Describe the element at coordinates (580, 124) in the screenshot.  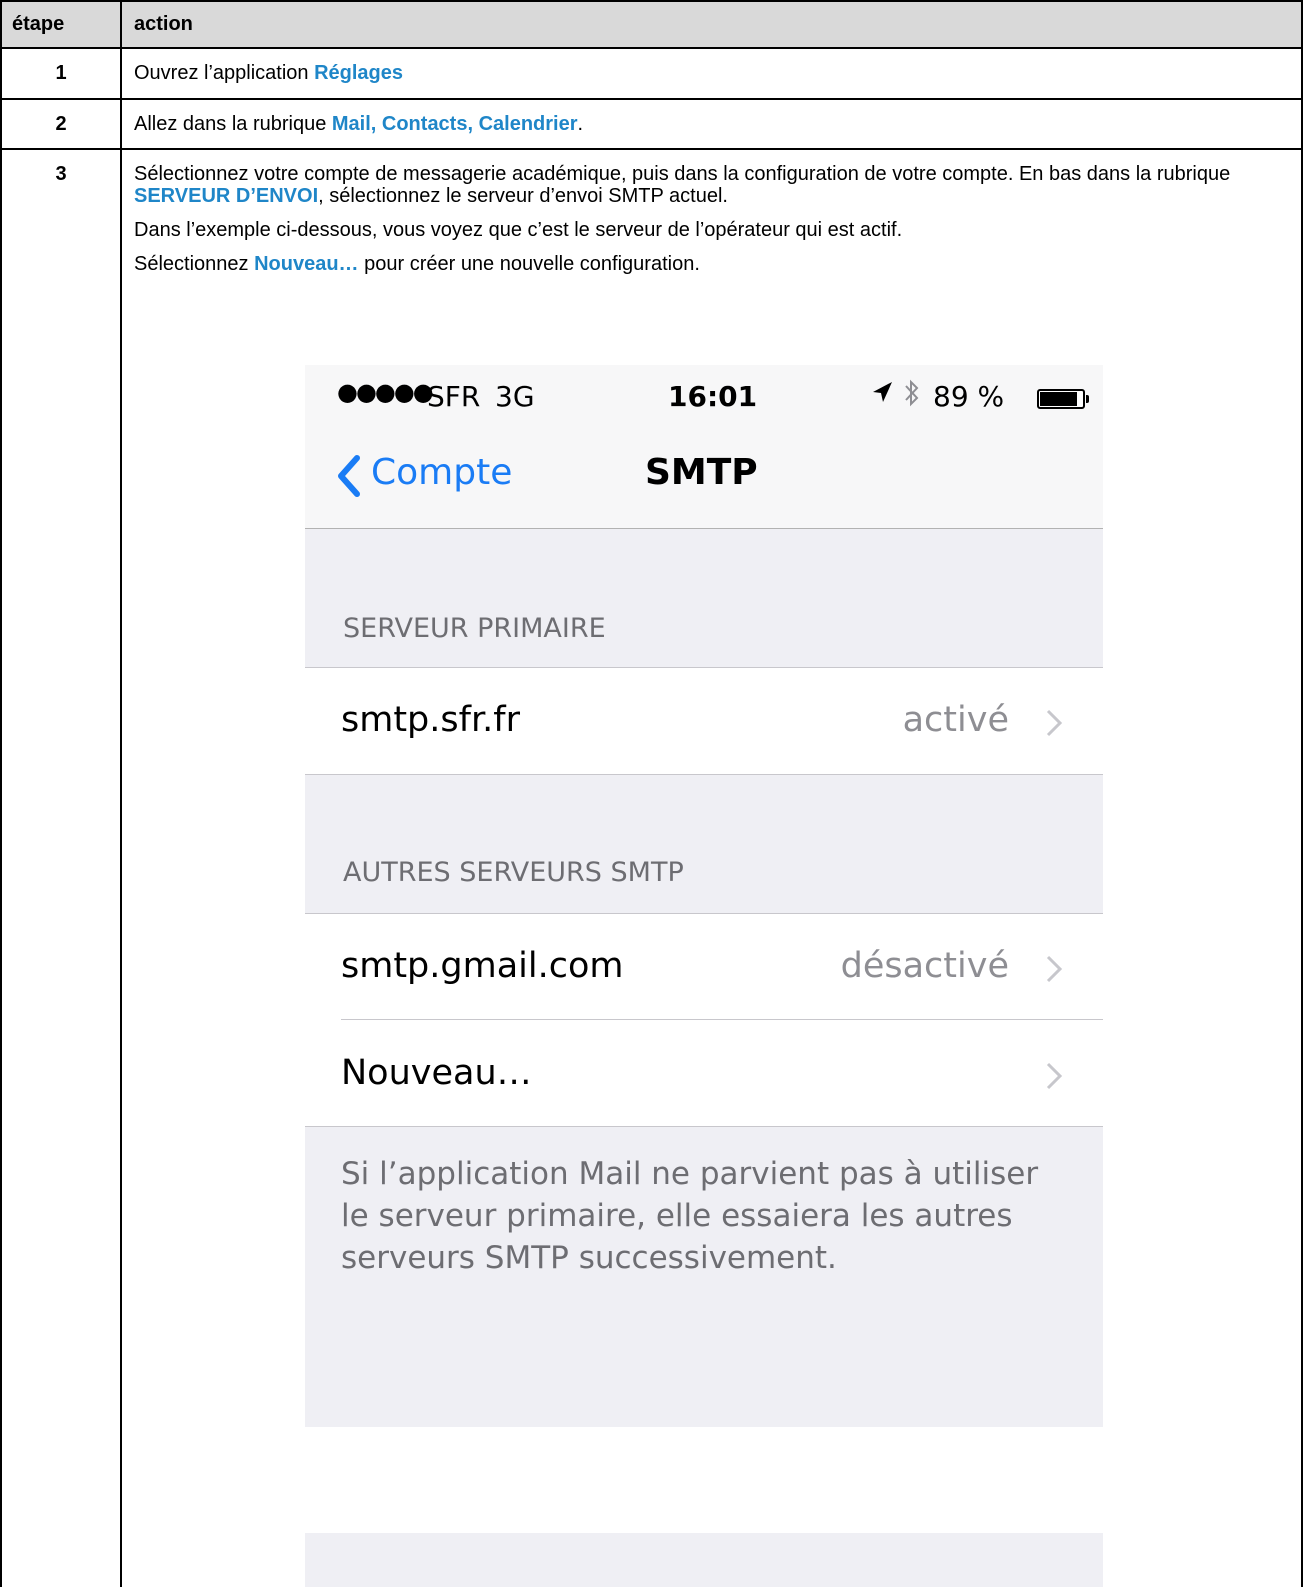
I see `step-text-end: .` at that location.